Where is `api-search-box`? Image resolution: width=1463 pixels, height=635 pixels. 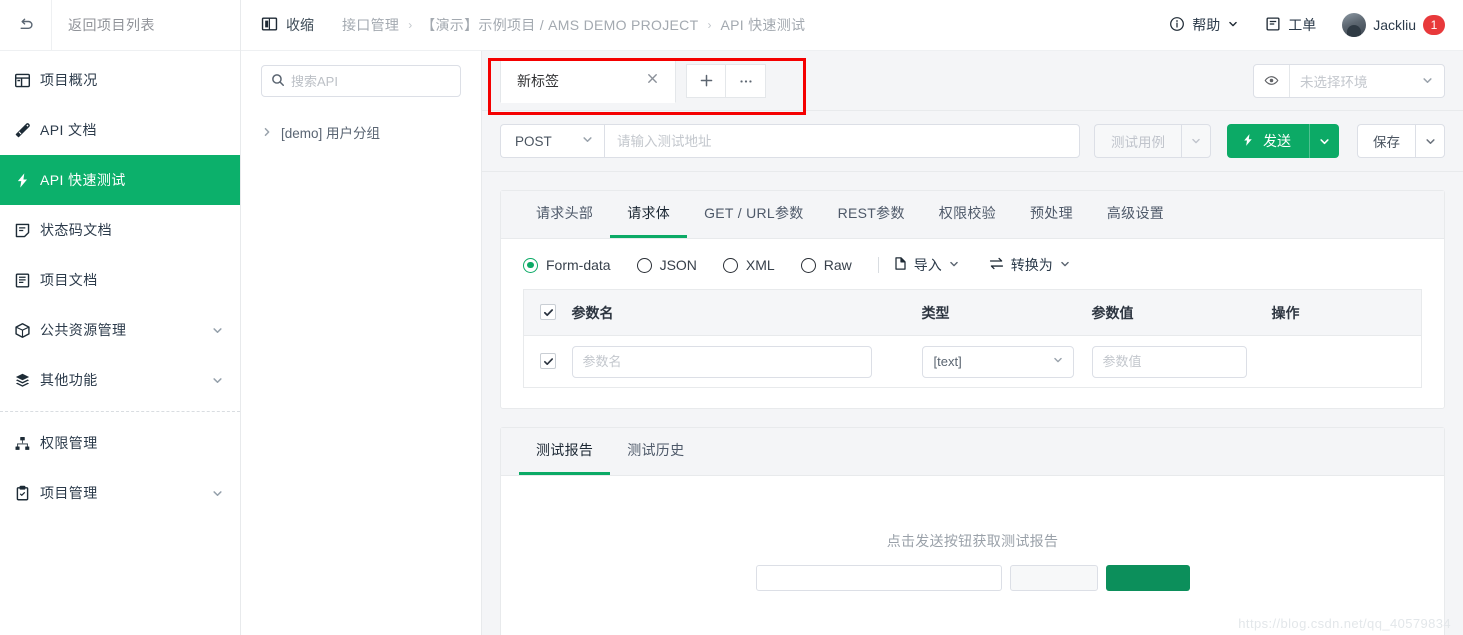
api-search-box is located at coordinates (364, 81).